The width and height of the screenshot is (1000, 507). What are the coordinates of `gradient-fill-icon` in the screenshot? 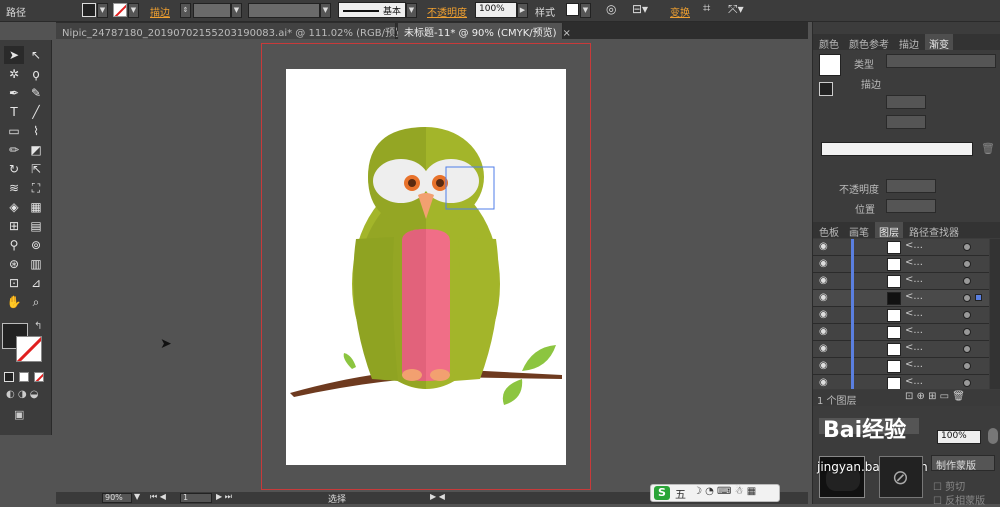 It's located at (826, 89).